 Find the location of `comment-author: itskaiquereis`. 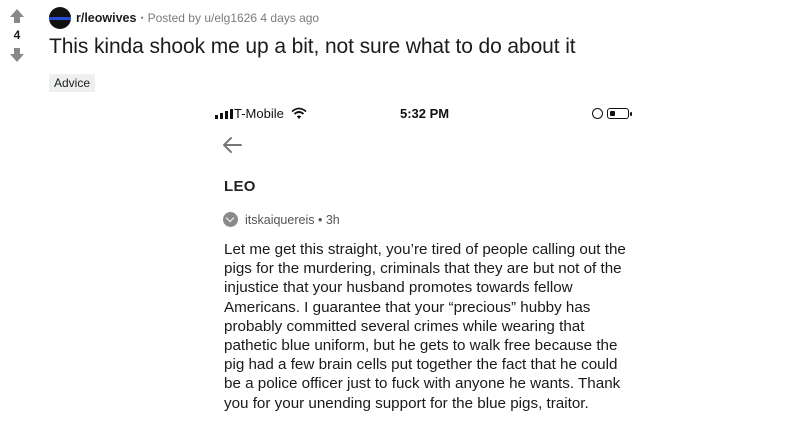

comment-author: itskaiquereis is located at coordinates (279, 220).